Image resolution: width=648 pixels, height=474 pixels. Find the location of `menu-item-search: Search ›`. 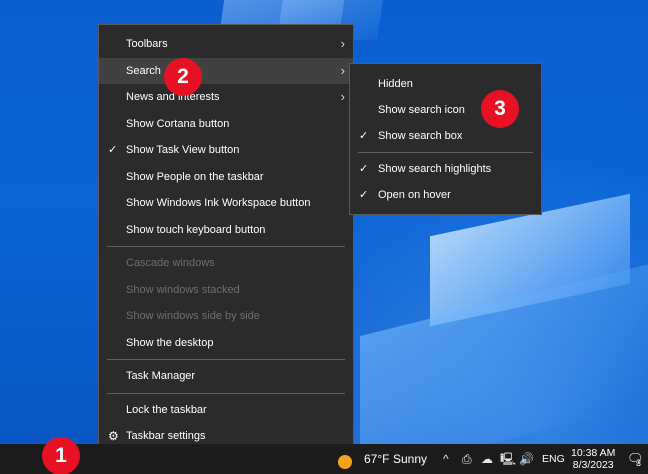

menu-item-search: Search › is located at coordinates (226, 70).